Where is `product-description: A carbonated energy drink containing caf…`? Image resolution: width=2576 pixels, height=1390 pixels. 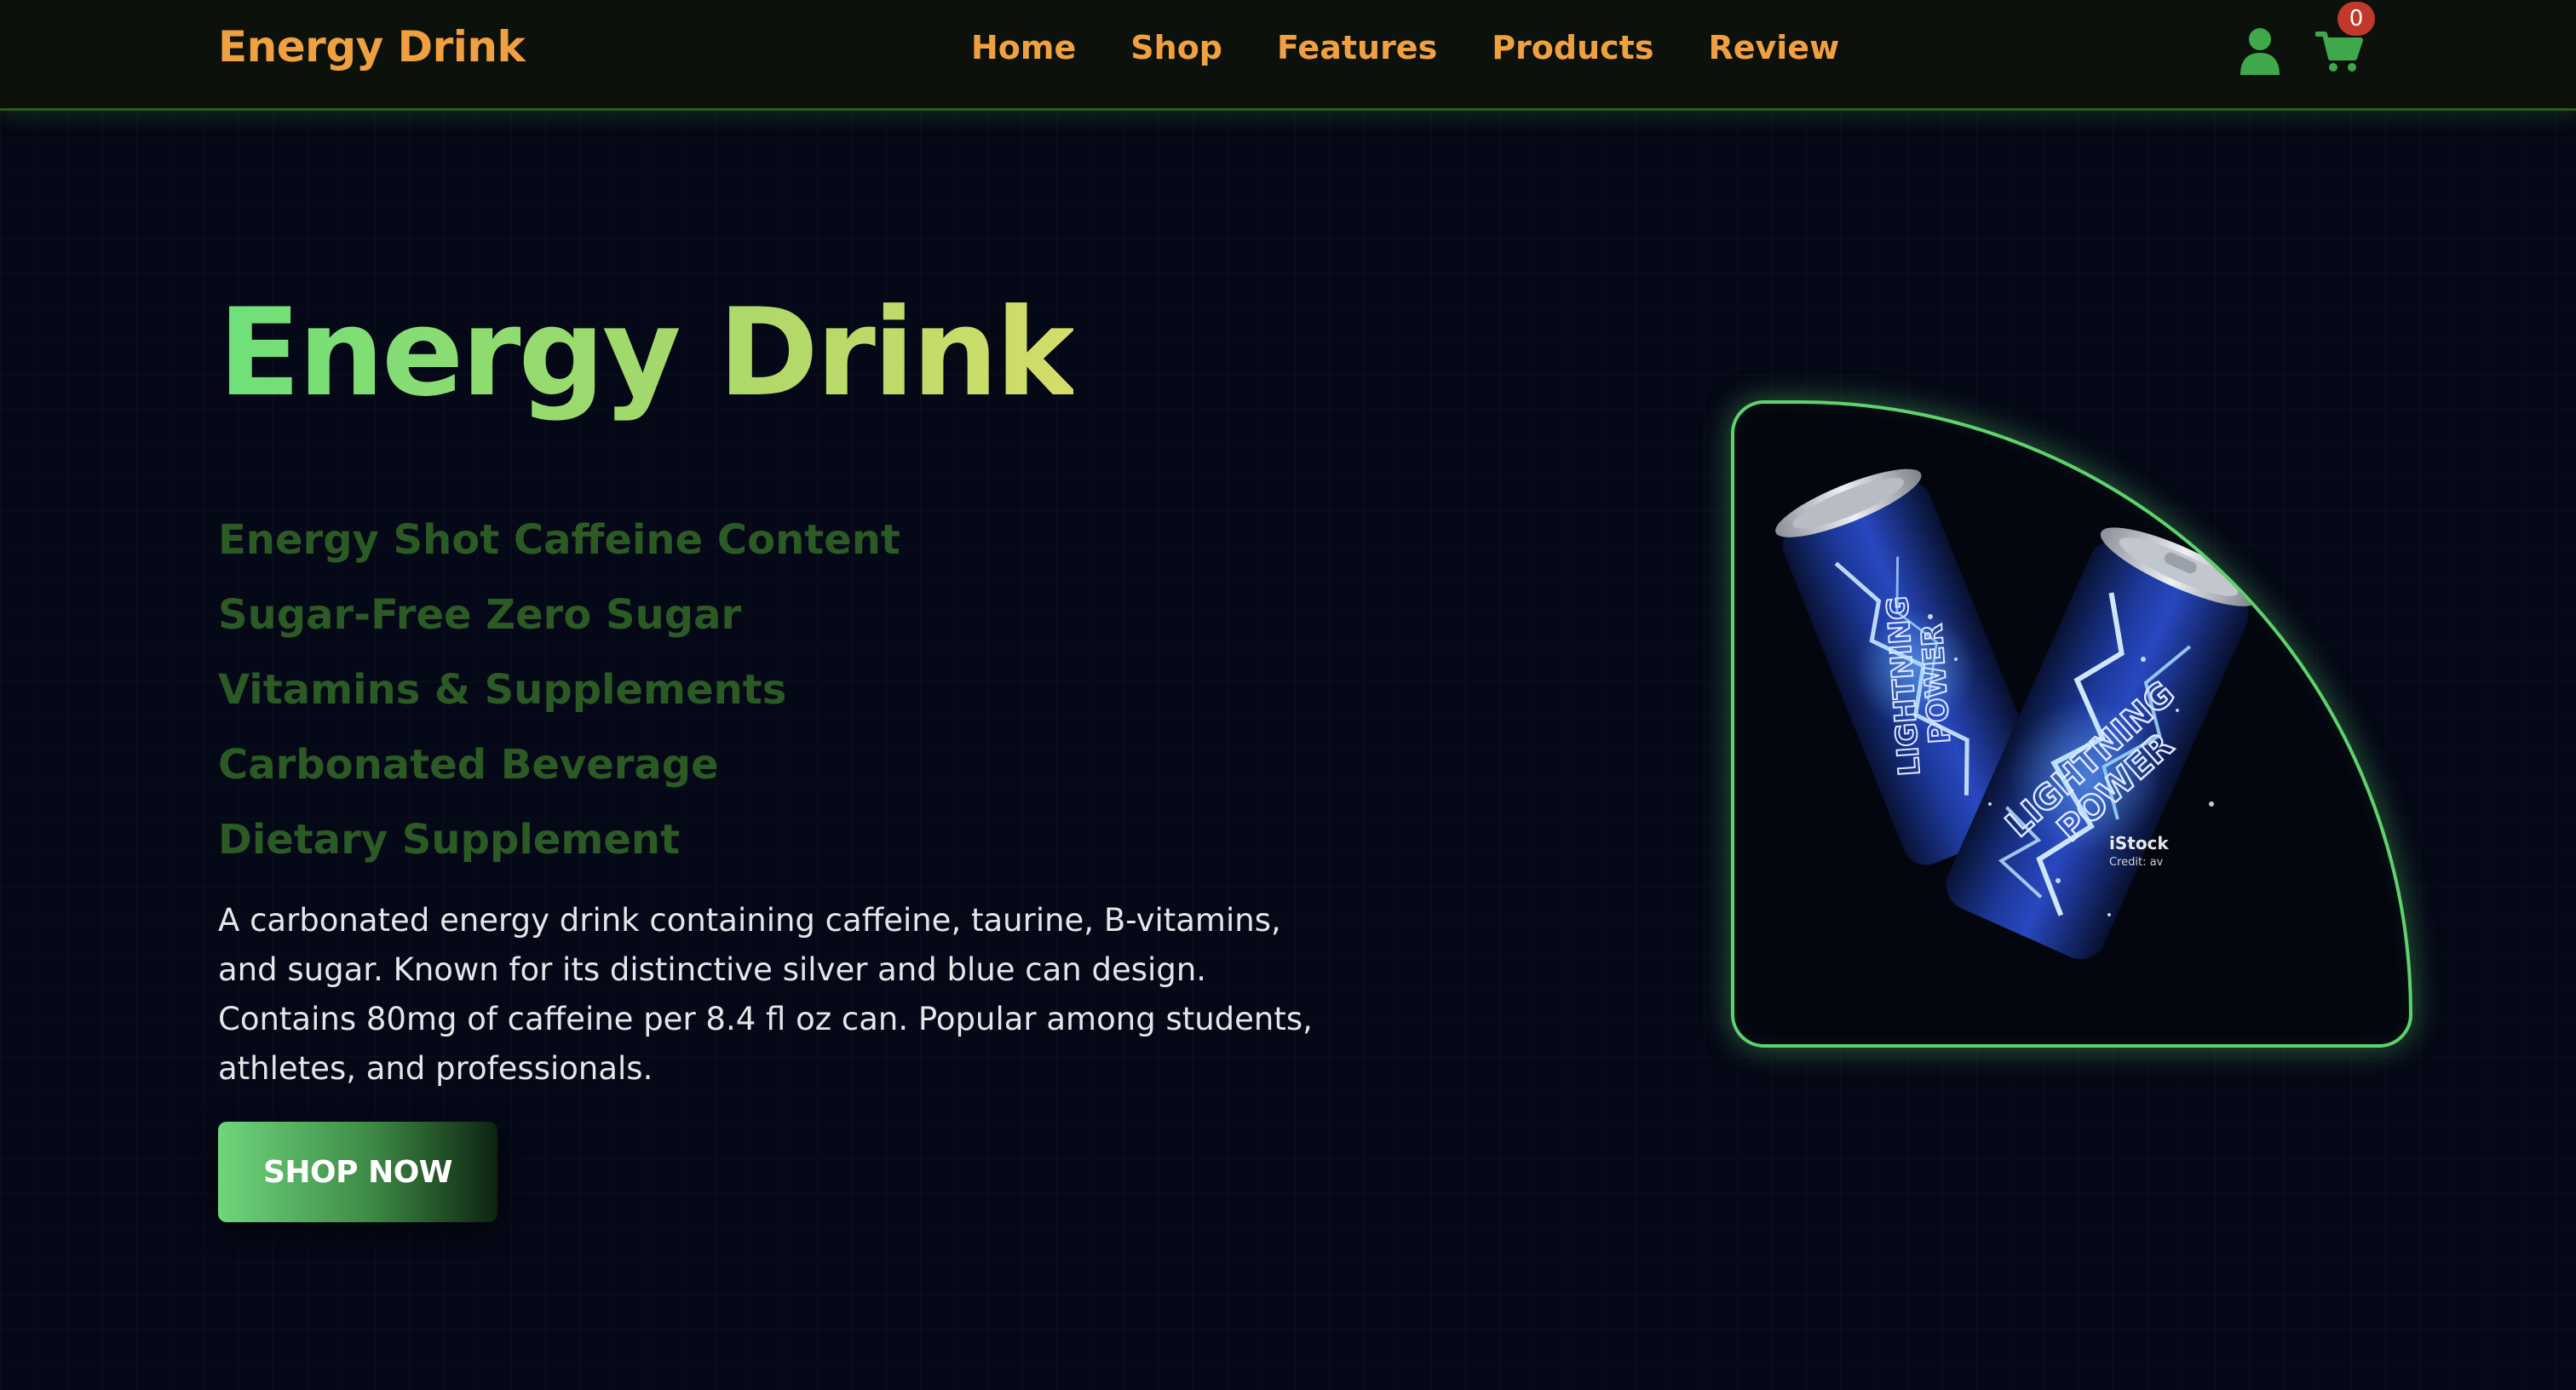 product-description: A carbonated energy drink containing caf… is located at coordinates (765, 994).